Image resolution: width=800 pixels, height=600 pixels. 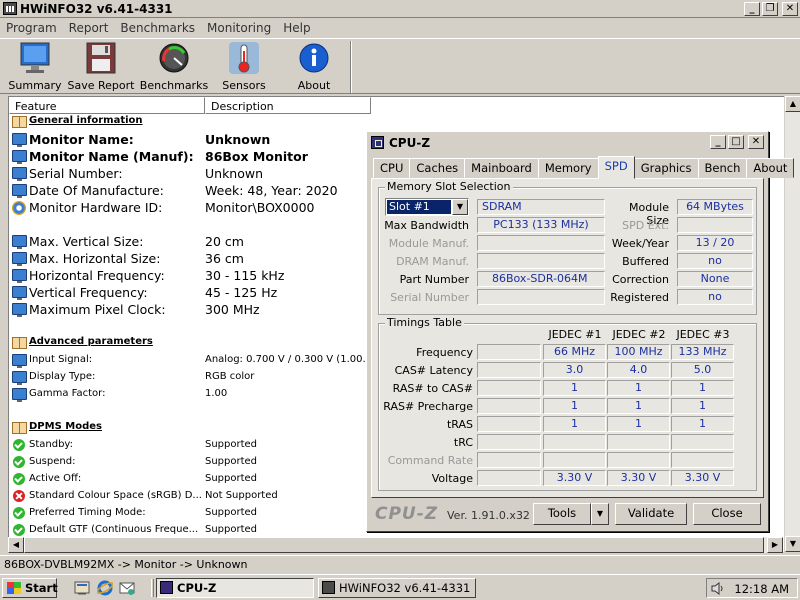 What do you see at coordinates (718, 588) in the screenshot?
I see `speaker-icon` at bounding box center [718, 588].